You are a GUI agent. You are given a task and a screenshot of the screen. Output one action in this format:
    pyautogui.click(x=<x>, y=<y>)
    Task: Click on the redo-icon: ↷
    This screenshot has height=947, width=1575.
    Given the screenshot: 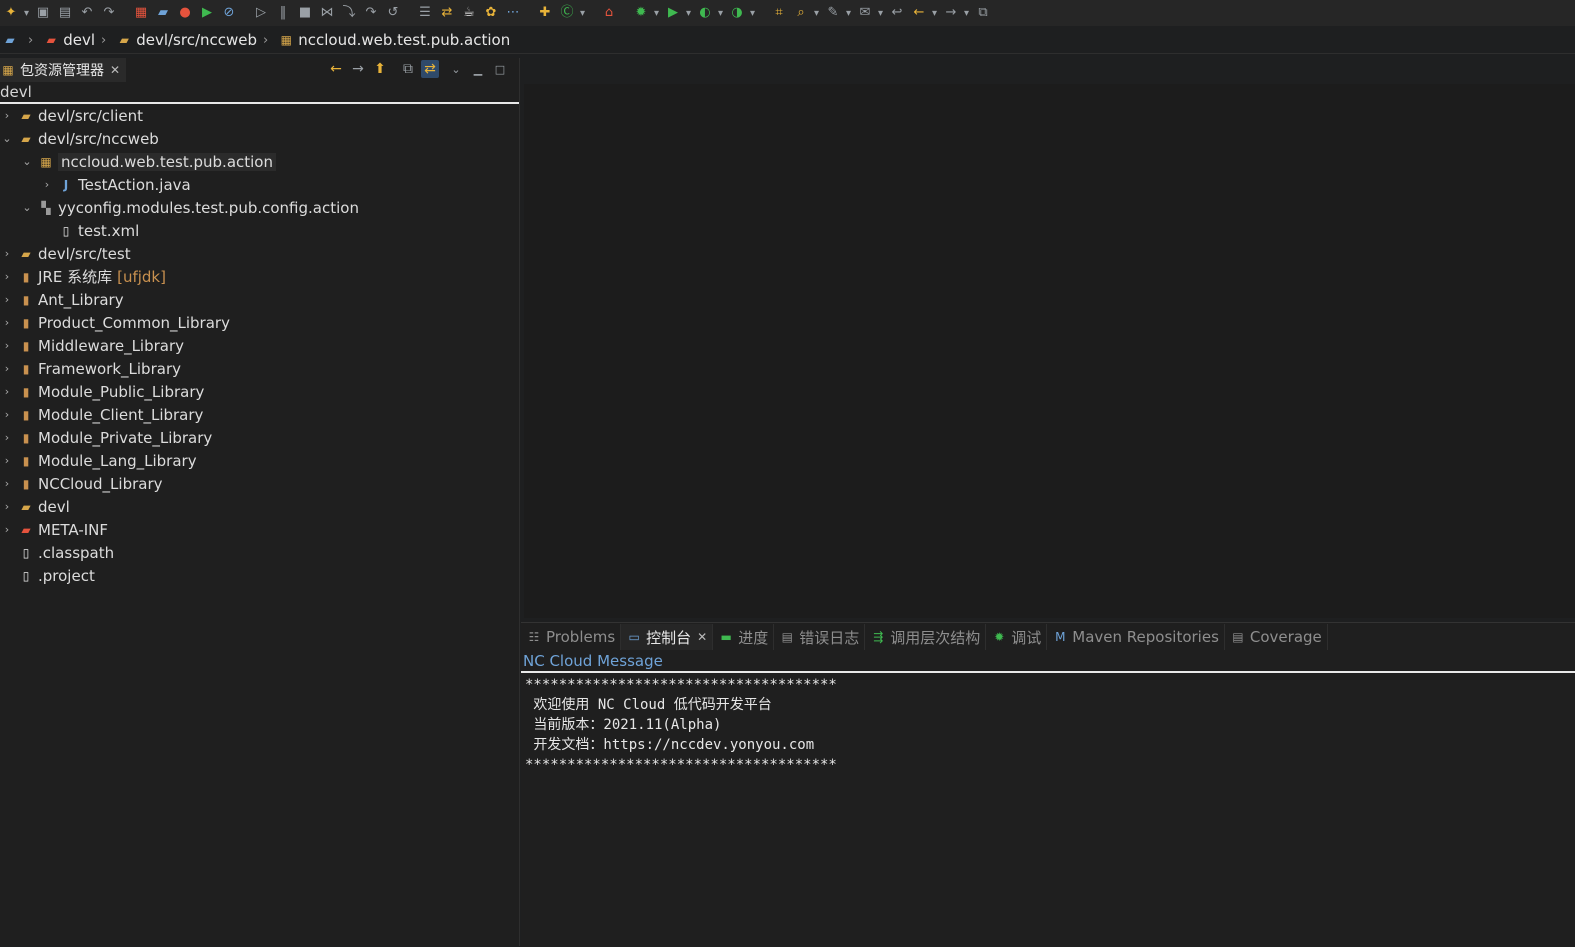 What is the action you would take?
    pyautogui.click(x=109, y=13)
    